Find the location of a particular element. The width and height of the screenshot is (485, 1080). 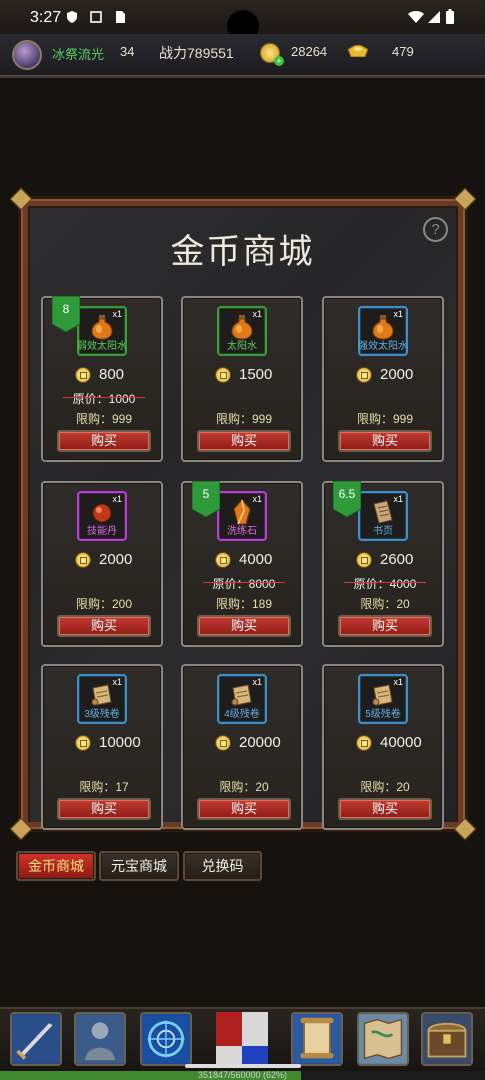

shop-item-card: x1 5级残卷 40000 限购：20 购买 is located at coordinates (383, 747).